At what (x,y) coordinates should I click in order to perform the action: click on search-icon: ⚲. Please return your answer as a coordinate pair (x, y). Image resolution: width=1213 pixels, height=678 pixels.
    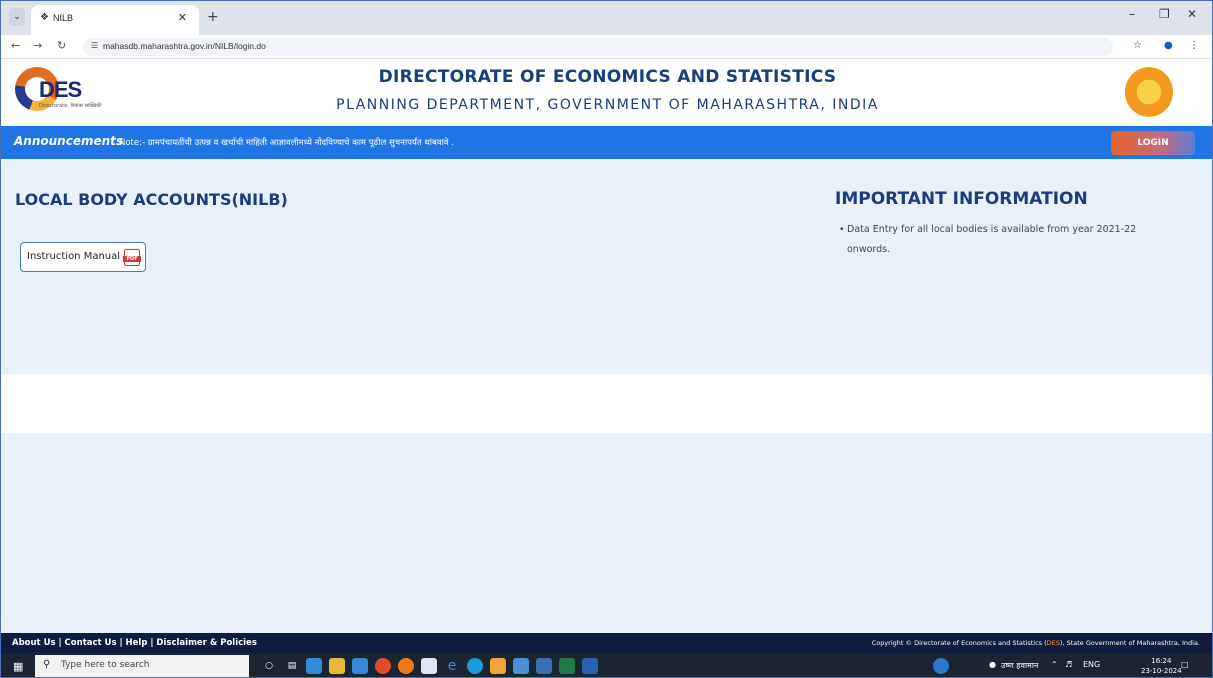
    Looking at the image, I should click on (47, 664).